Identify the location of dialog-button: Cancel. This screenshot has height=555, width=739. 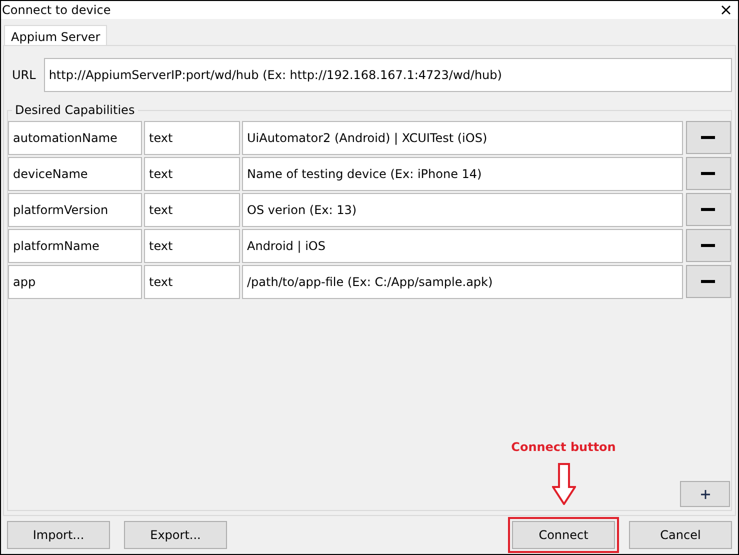
(680, 535).